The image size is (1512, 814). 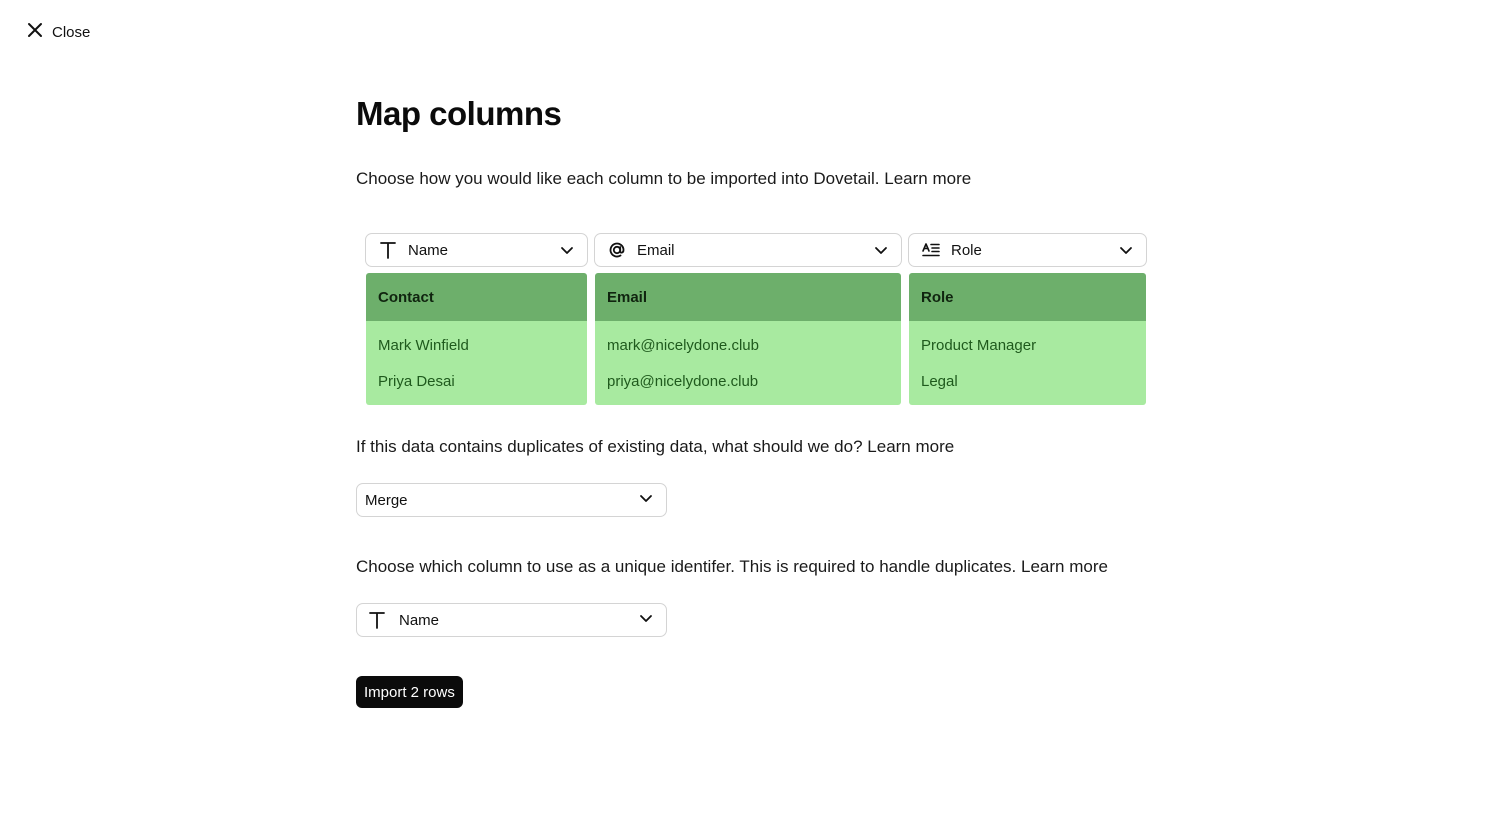 I want to click on table-cell: Legal, so click(x=939, y=381).